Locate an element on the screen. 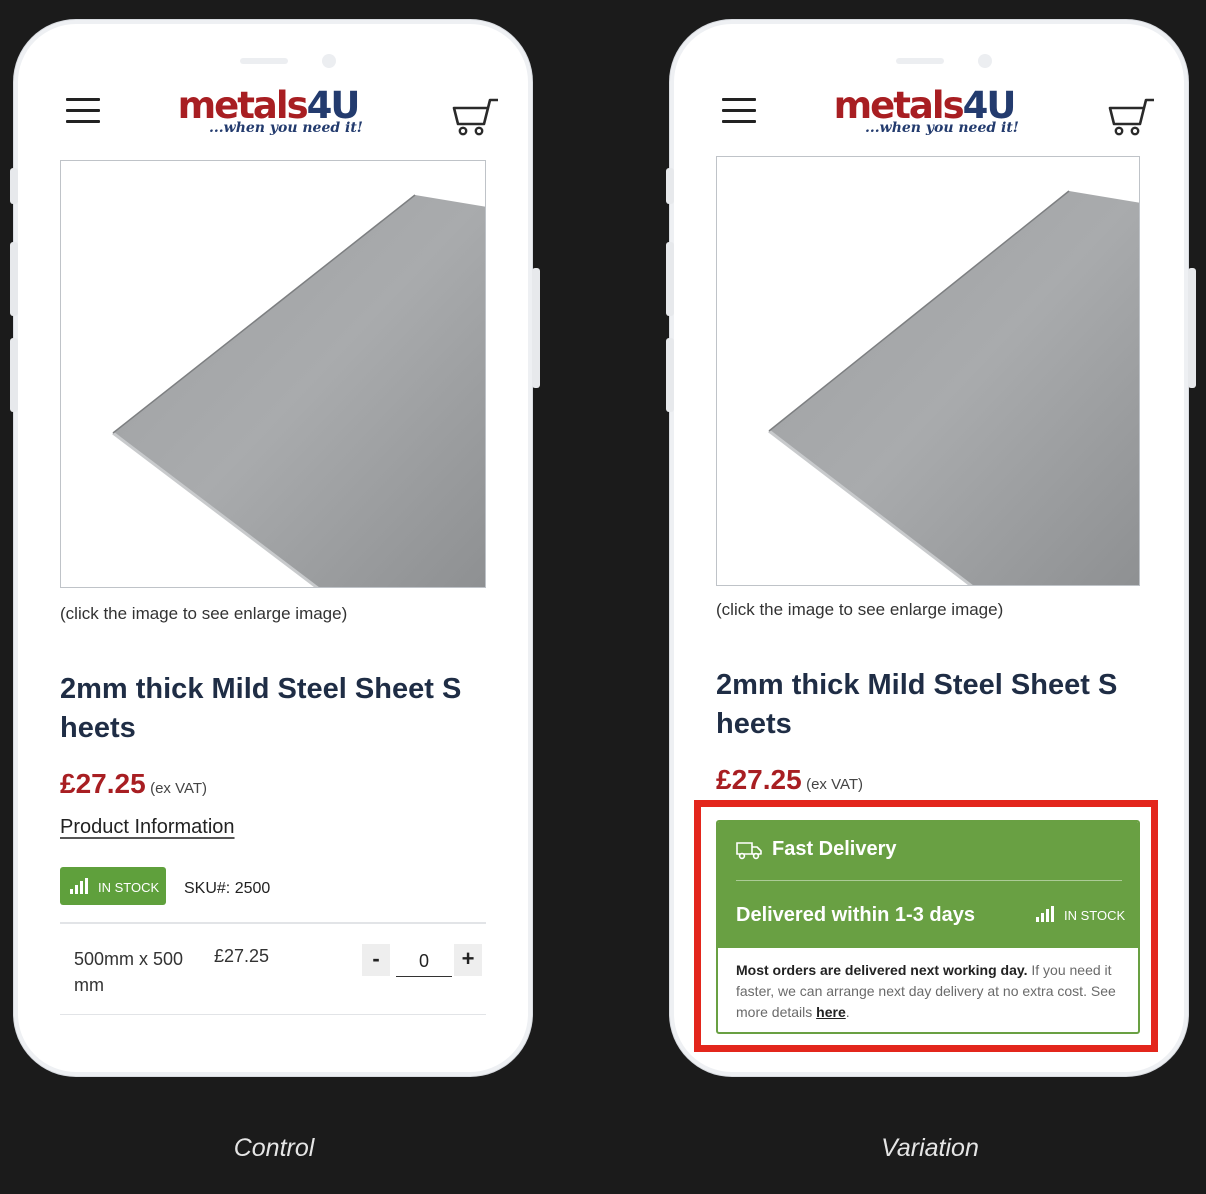  variant-size: 500mm x 500 mm is located at coordinates (129, 972).